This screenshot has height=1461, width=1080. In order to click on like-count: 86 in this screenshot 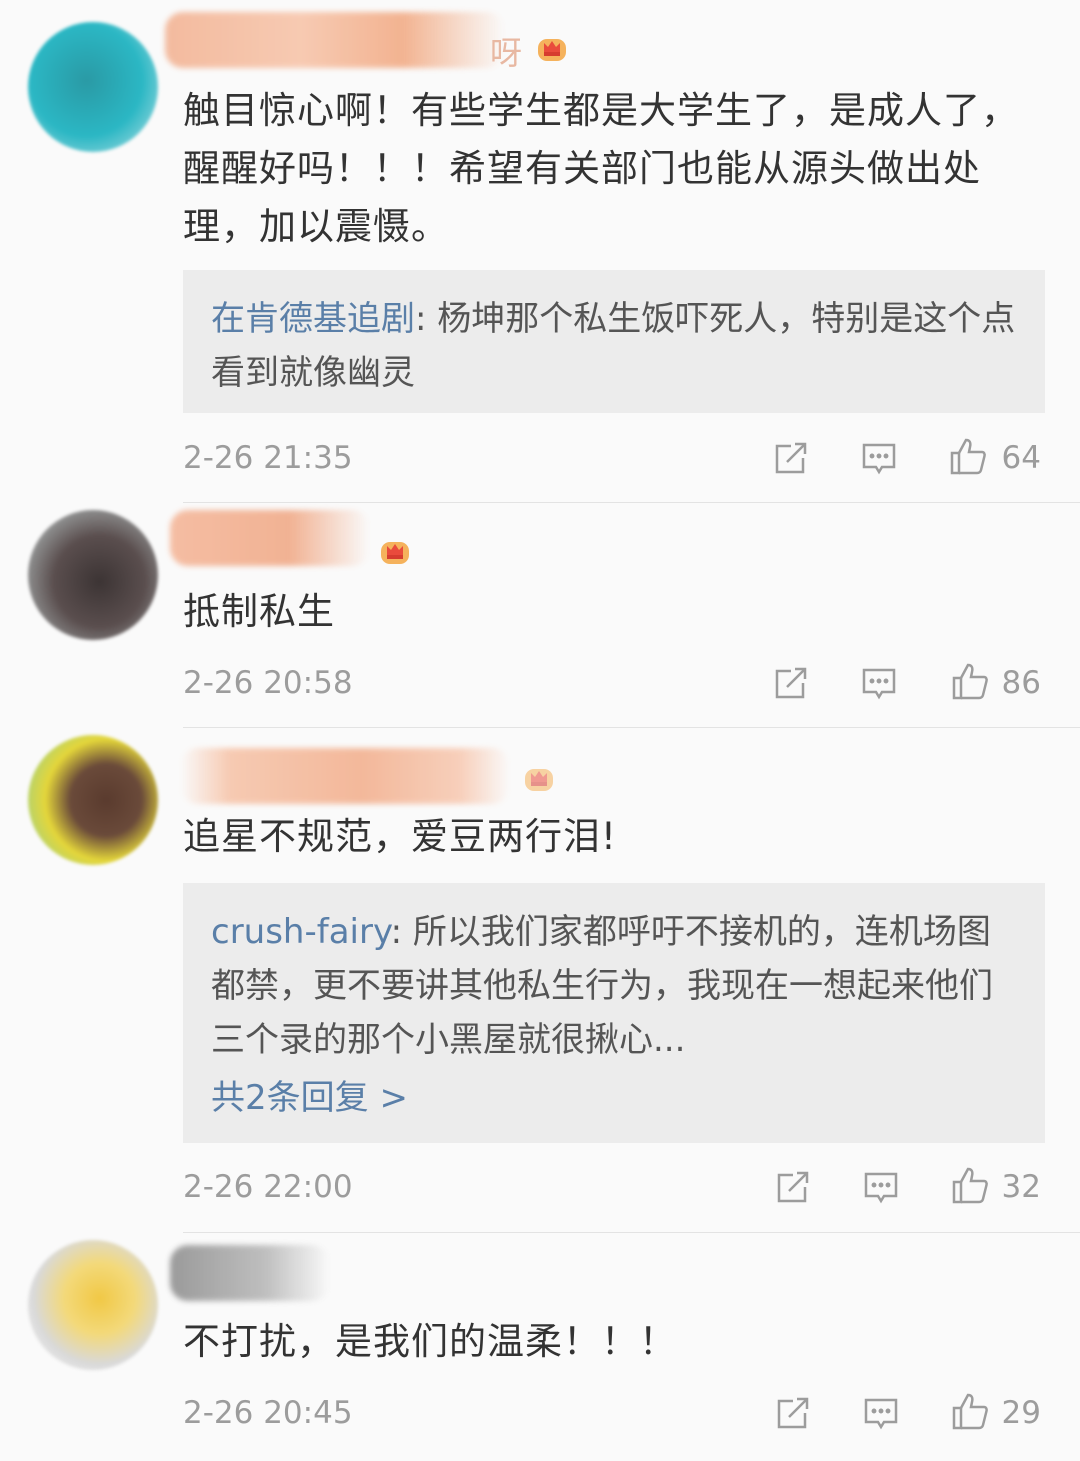, I will do `click(1021, 683)`.